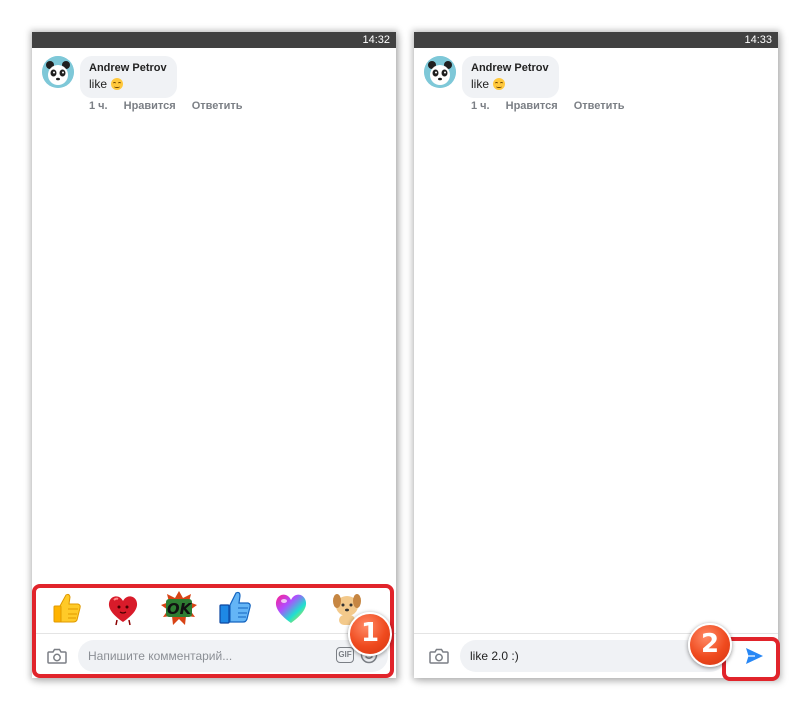 This screenshot has height=710, width=810. What do you see at coordinates (439, 656) in the screenshot?
I see `camera-icon` at bounding box center [439, 656].